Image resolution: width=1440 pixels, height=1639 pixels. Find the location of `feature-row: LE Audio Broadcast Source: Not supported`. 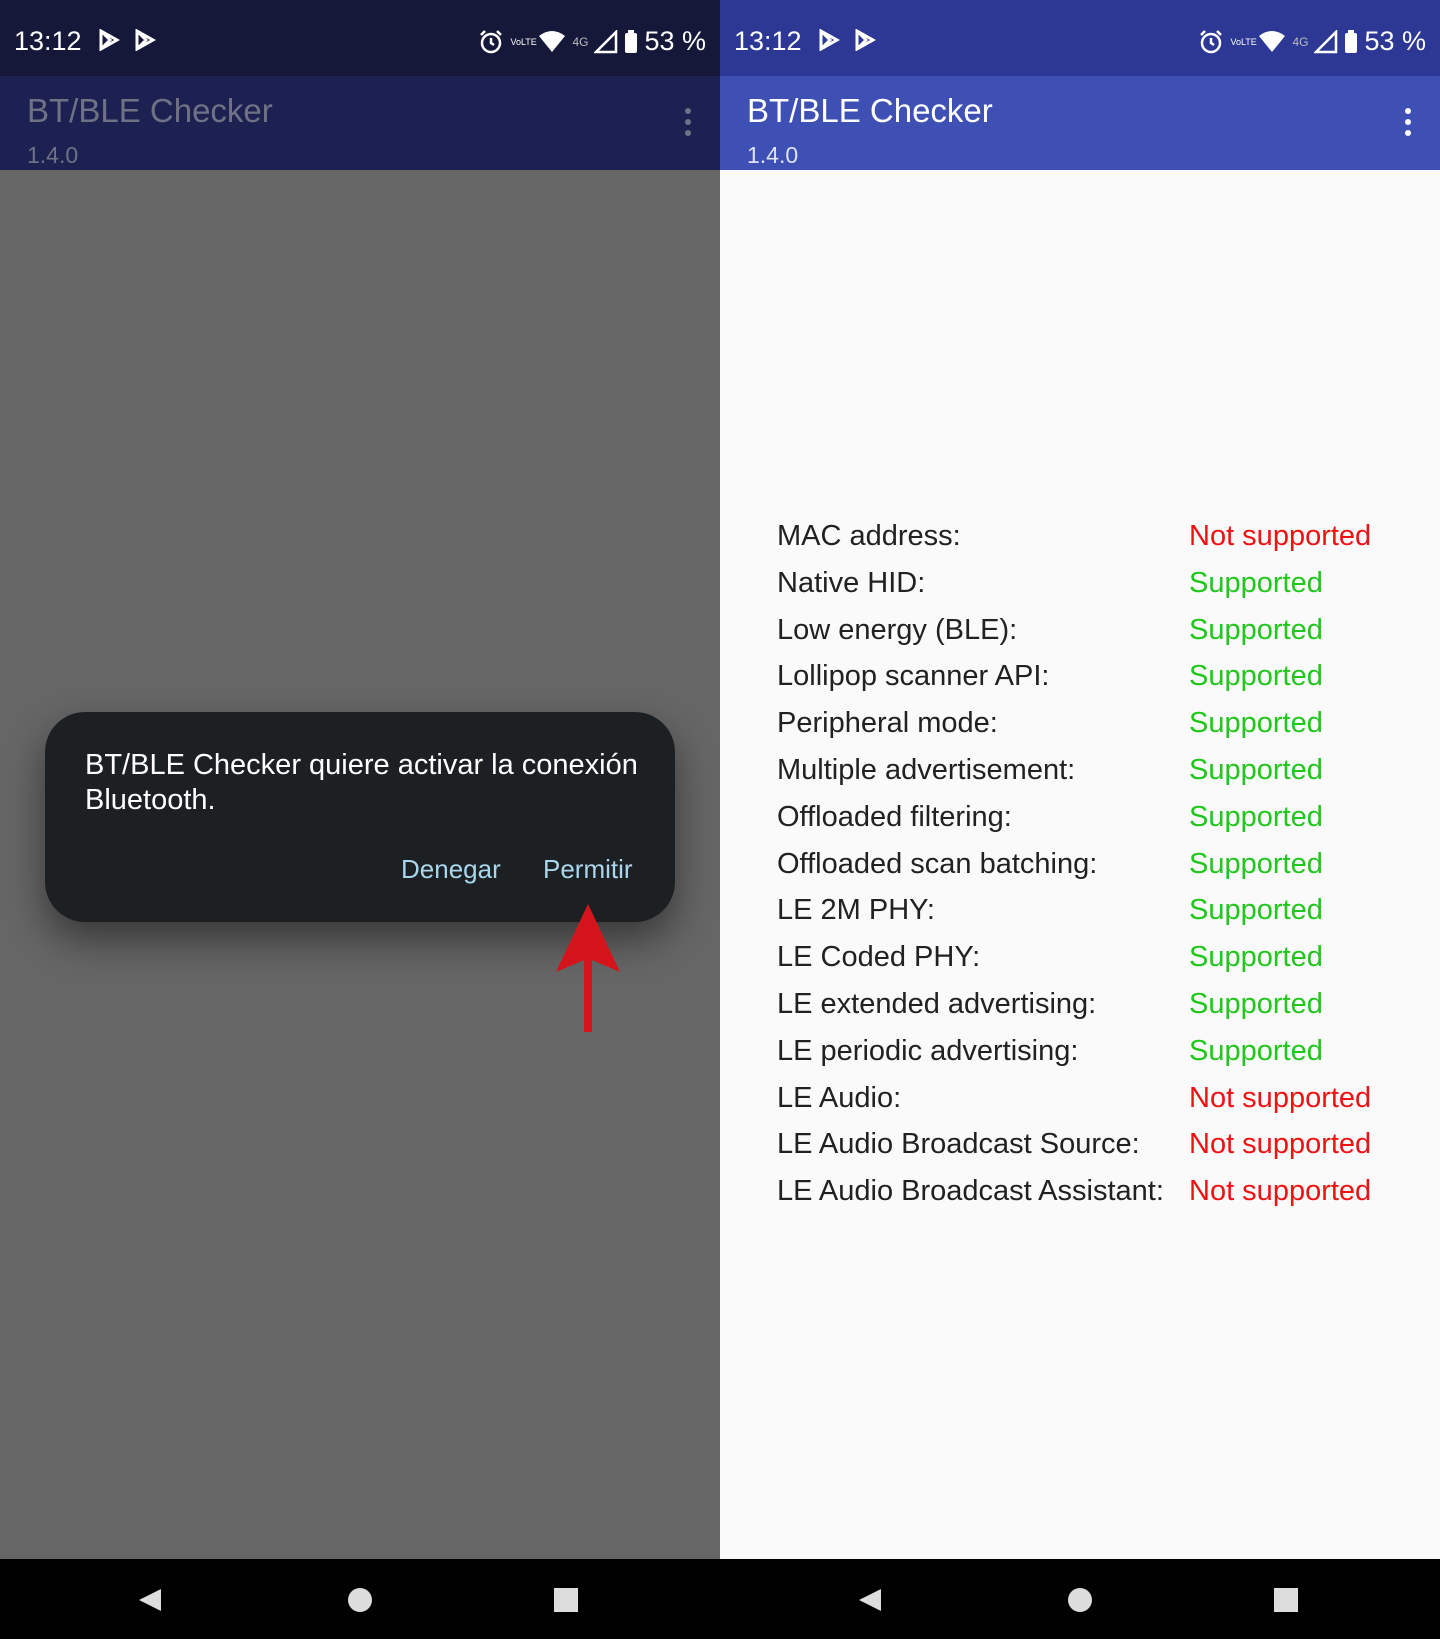

feature-row: LE Audio Broadcast Source: Not supported is located at coordinates (1097, 1151).